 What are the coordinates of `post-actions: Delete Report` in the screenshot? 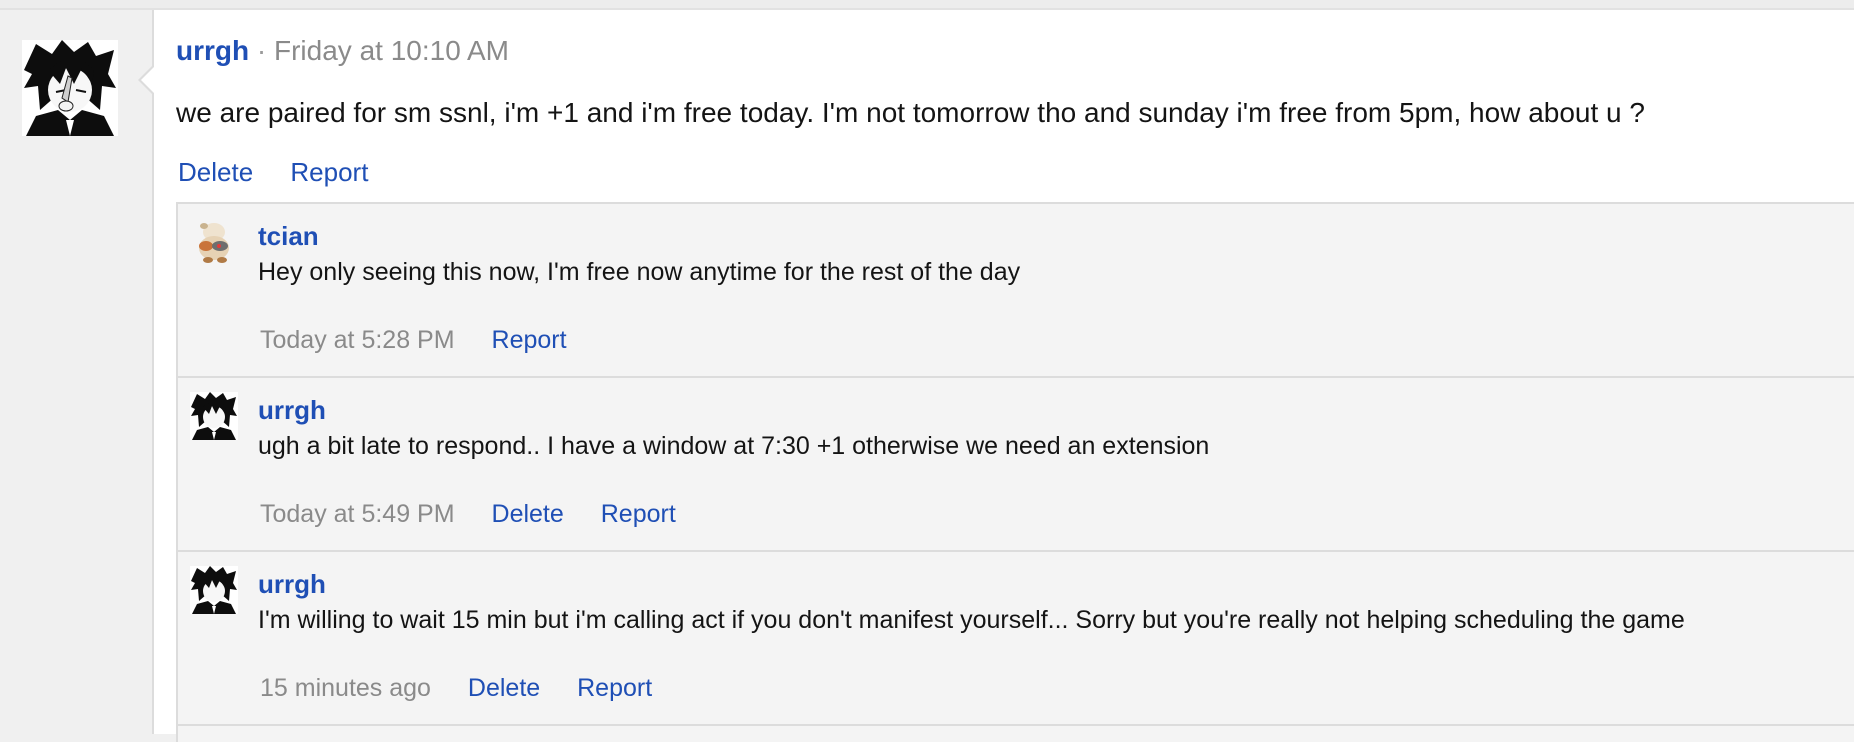 It's located at (288, 172).